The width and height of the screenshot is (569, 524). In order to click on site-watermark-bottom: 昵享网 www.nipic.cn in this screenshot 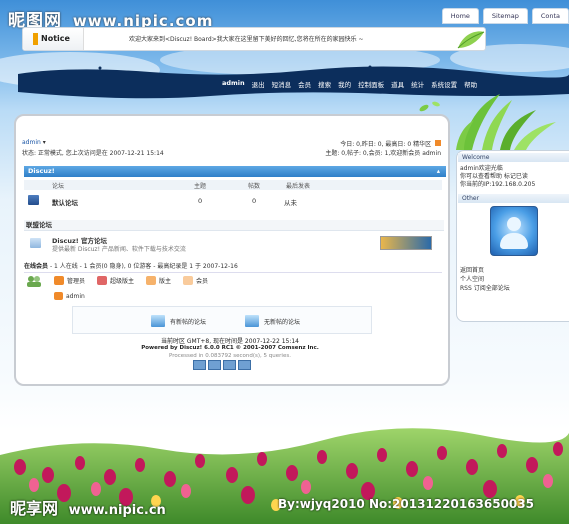, I will do `click(88, 507)`.